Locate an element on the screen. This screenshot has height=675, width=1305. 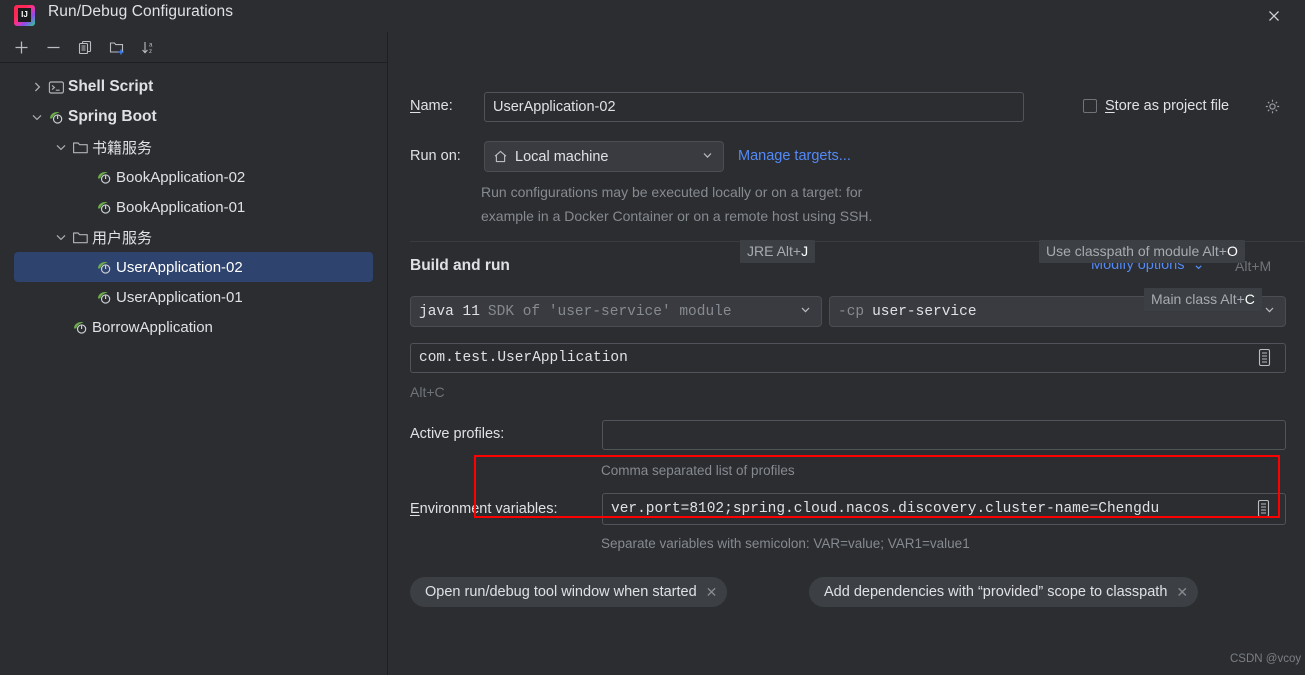
tree-item-bookapplication-01: BookApplication-01 is located at coordinates (193, 207).